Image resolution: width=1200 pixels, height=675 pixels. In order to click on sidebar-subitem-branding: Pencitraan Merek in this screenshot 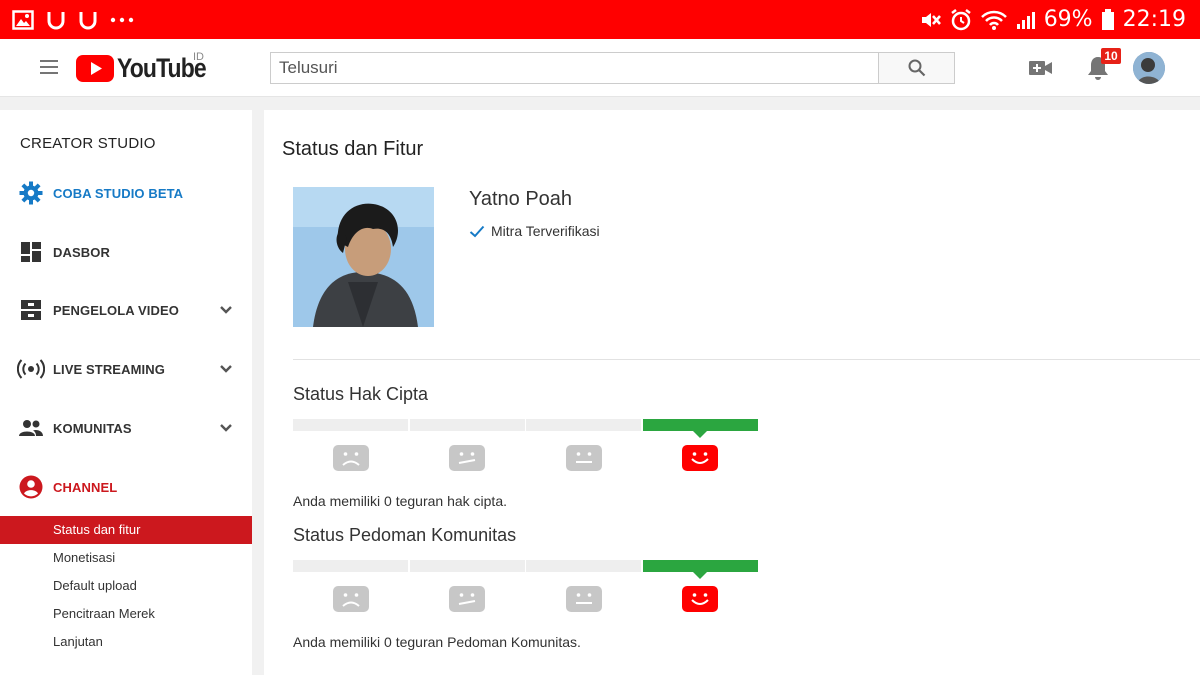, I will do `click(126, 614)`.